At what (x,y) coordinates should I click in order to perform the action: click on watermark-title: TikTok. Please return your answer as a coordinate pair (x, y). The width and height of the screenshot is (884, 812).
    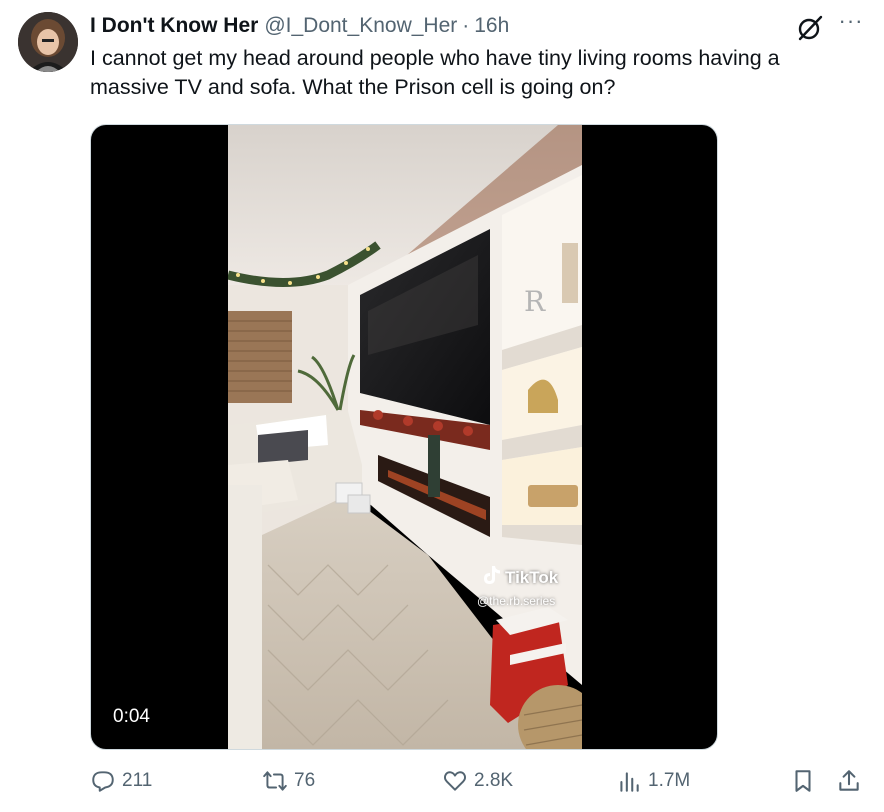
    Looking at the image, I should click on (532, 577).